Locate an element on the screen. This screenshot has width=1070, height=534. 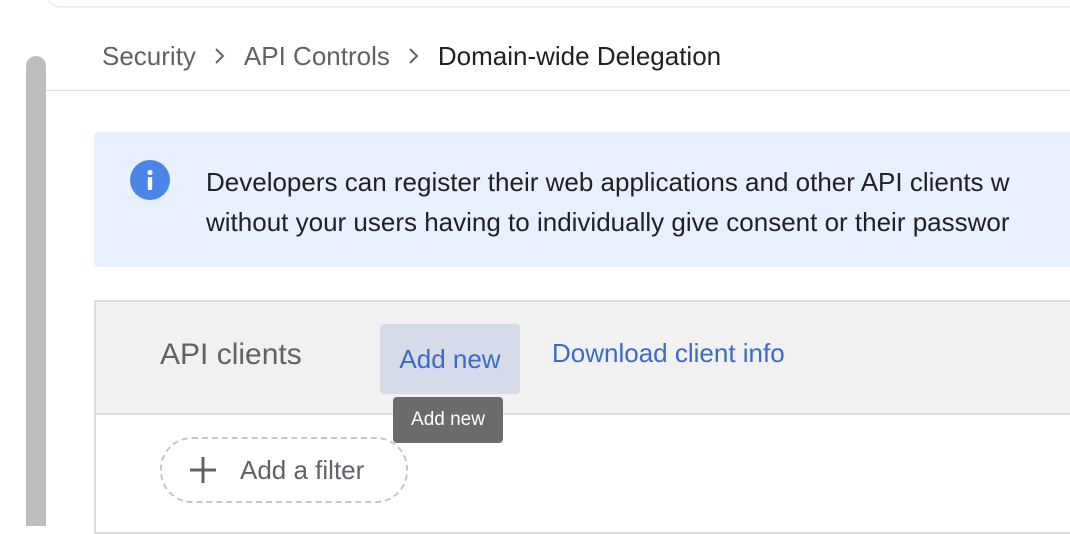
top-card is located at coordinates (558, 4).